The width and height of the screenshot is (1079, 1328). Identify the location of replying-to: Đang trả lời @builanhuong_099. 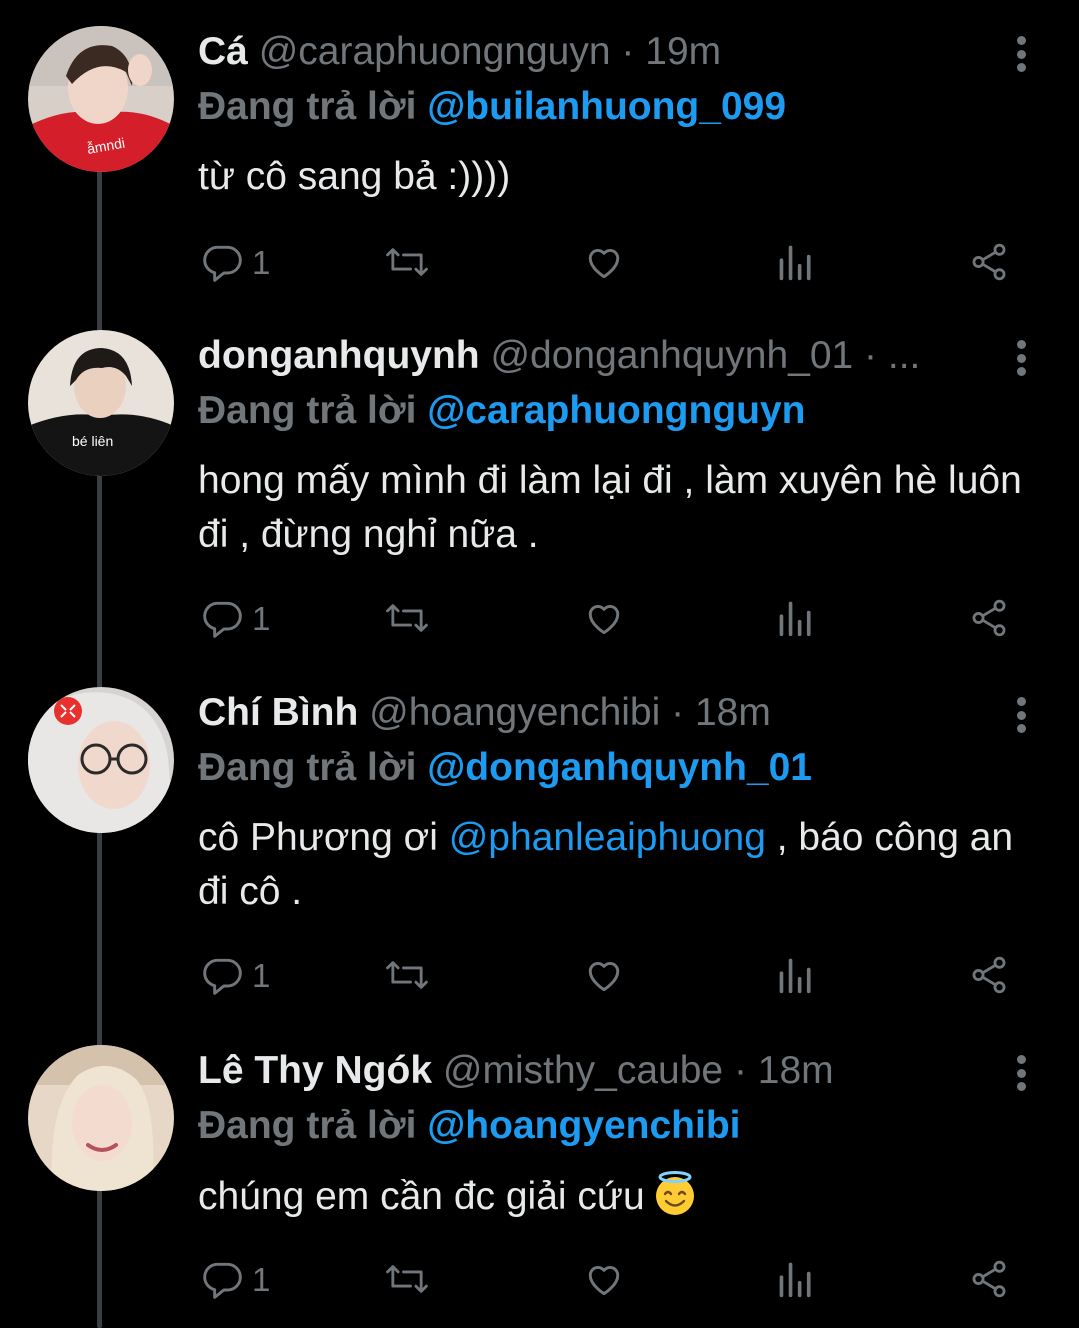
(492, 107).